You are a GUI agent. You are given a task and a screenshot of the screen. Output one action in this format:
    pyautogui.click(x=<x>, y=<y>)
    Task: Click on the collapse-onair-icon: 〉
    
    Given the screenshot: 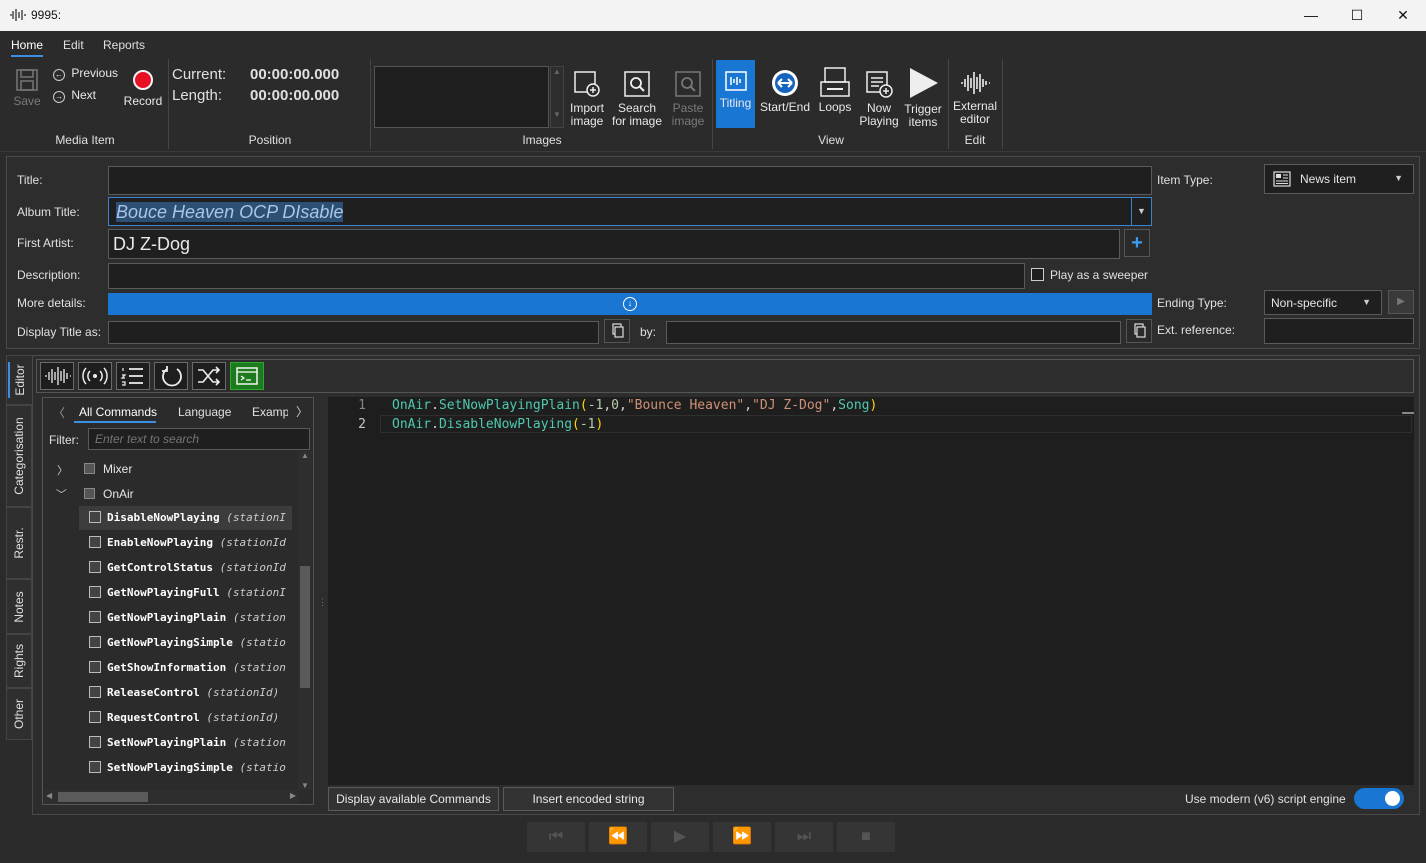 What is the action you would take?
    pyautogui.click(x=62, y=494)
    